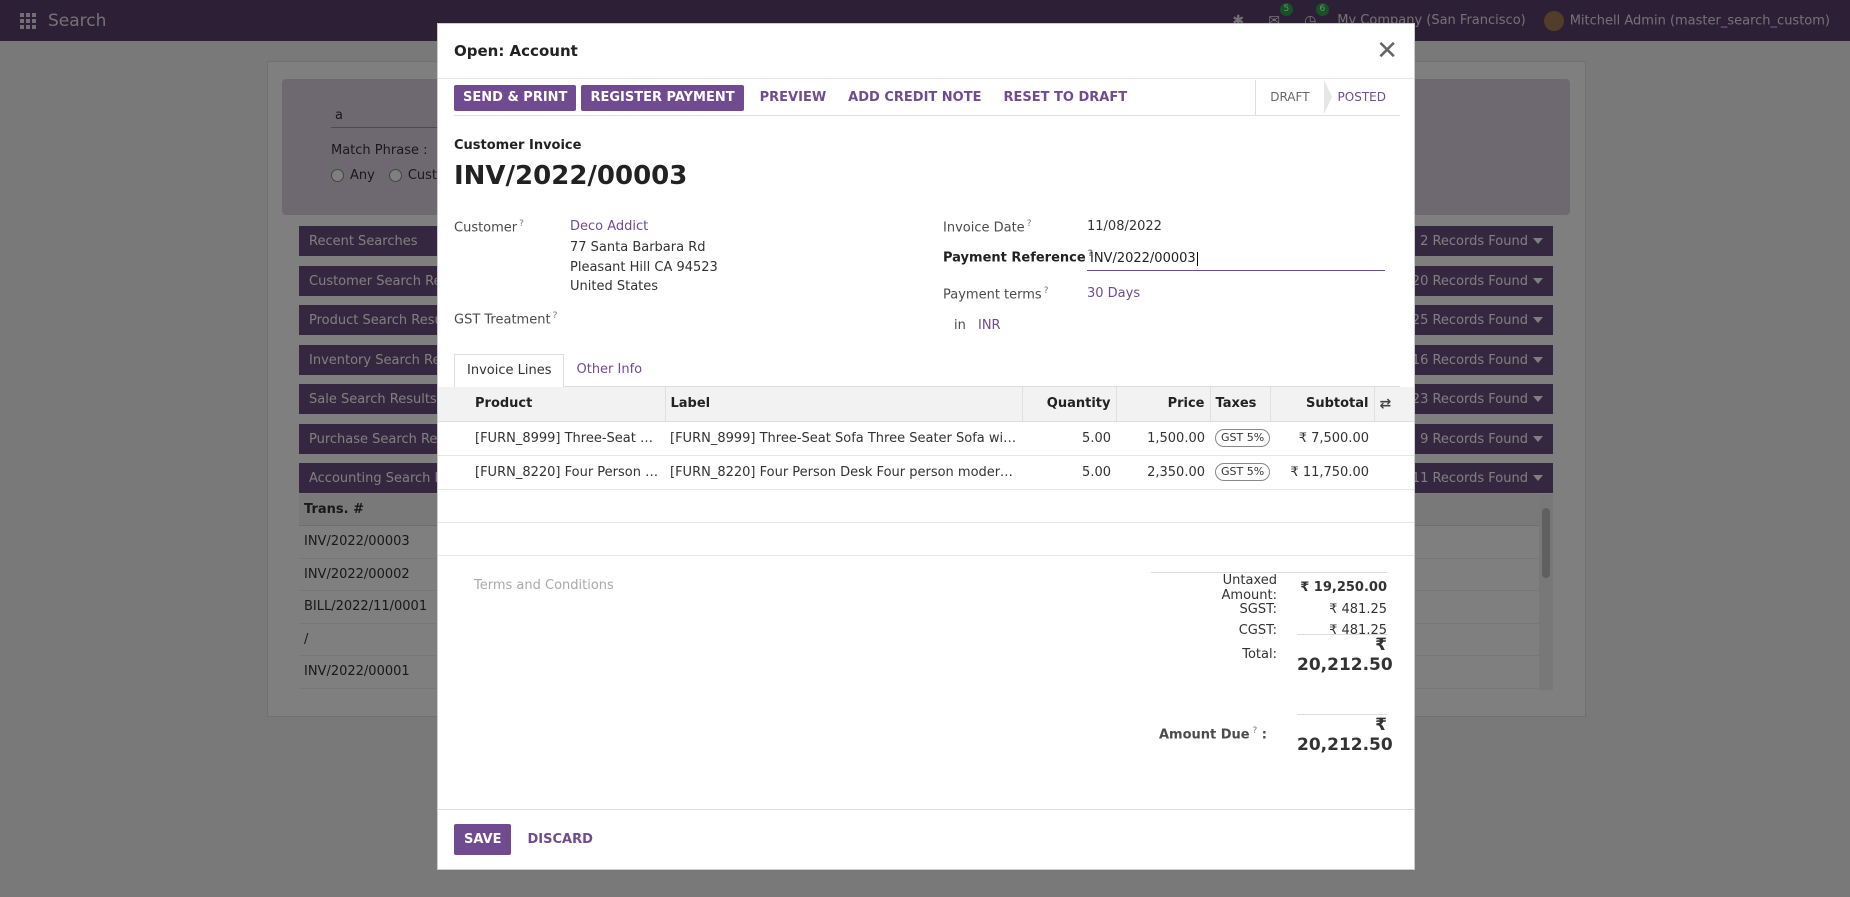 The height and width of the screenshot is (897, 1850). Describe the element at coordinates (1240, 404) in the screenshot. I see `col-taxes: Taxes` at that location.